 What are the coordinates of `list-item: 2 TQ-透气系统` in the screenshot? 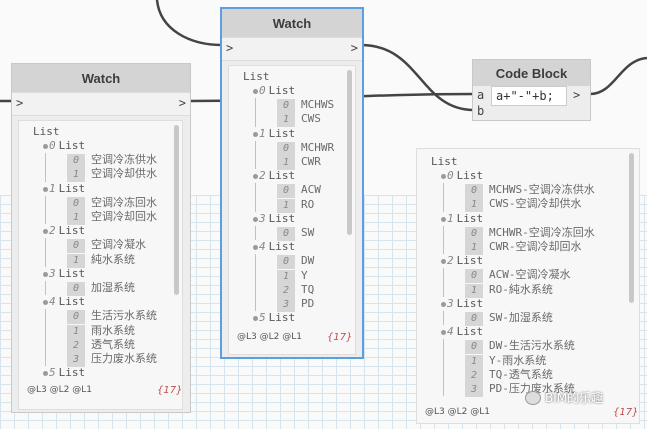 It's located at (509, 375).